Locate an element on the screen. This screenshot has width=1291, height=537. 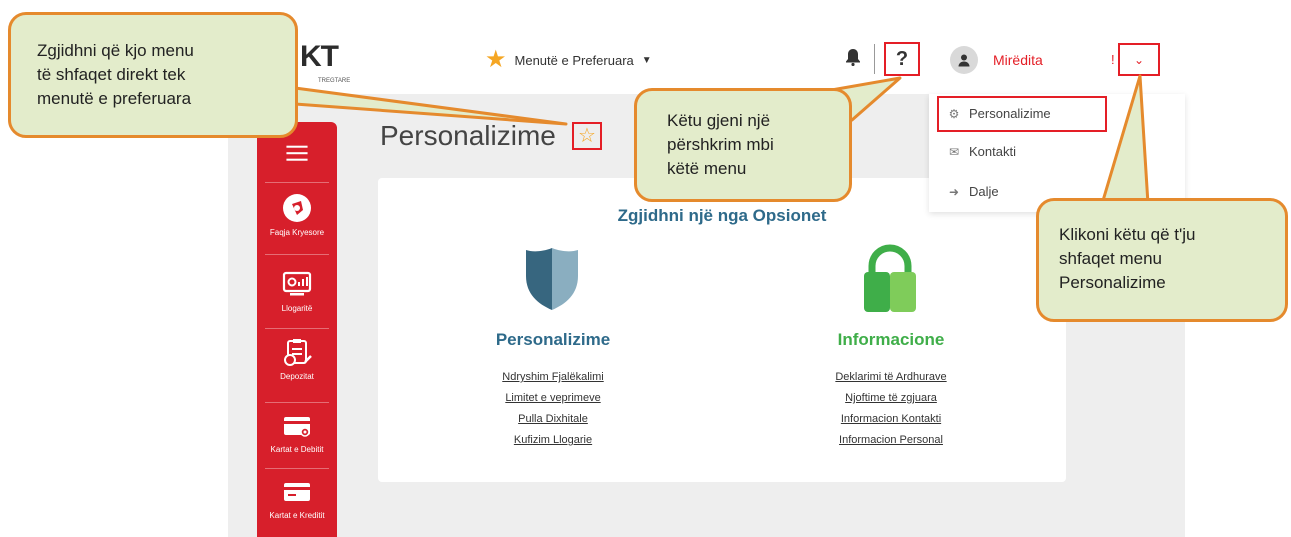
callout-line: shfaqet menu is located at coordinates (1111, 258).